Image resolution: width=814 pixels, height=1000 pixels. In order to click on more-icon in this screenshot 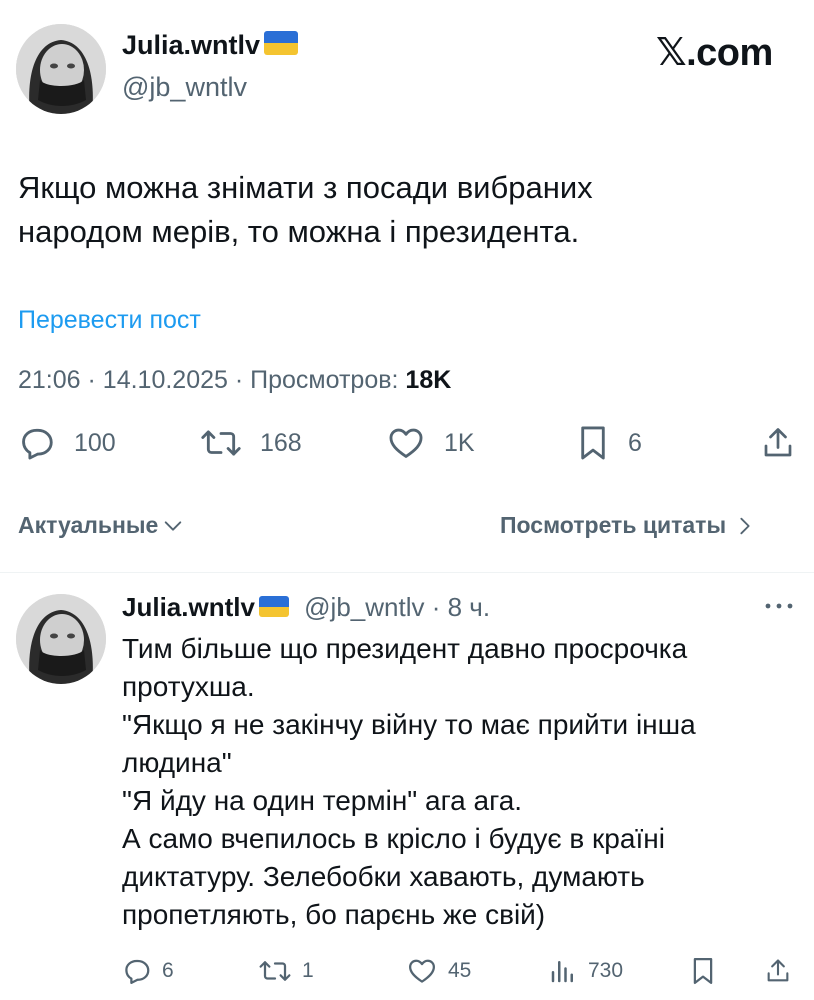, I will do `click(779, 606)`.